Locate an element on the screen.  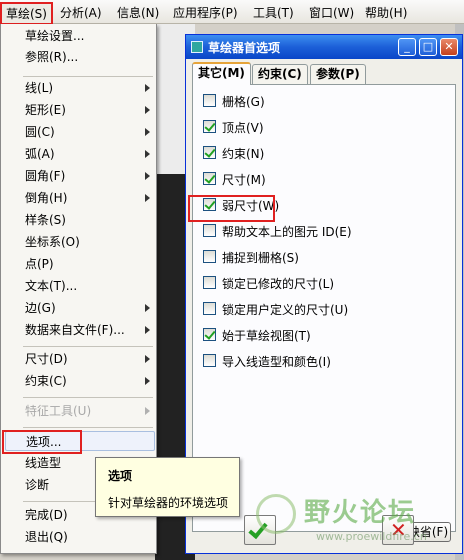
close-icon: ✕ is located at coordinates (398, 530).